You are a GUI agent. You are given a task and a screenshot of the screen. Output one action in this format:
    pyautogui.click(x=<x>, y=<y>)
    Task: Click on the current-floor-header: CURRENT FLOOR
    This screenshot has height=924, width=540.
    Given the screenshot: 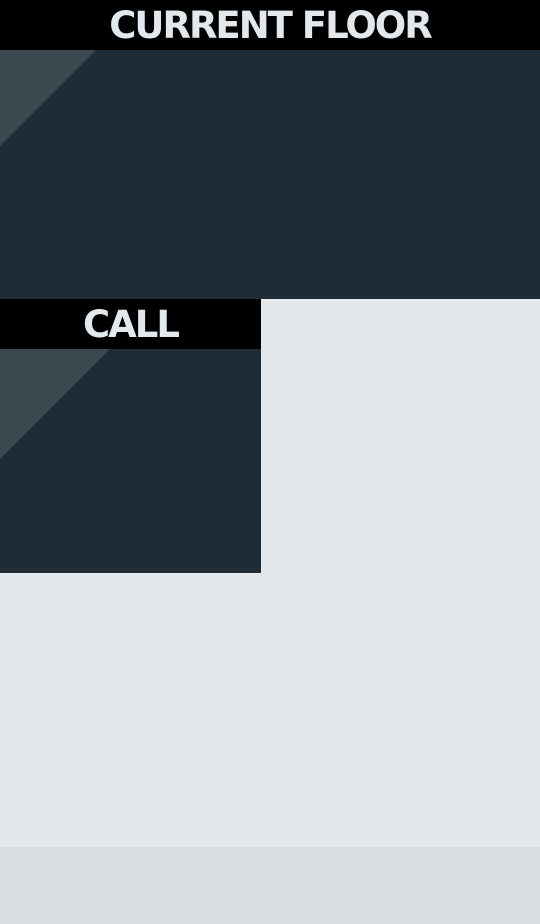 What is the action you would take?
    pyautogui.click(x=270, y=25)
    